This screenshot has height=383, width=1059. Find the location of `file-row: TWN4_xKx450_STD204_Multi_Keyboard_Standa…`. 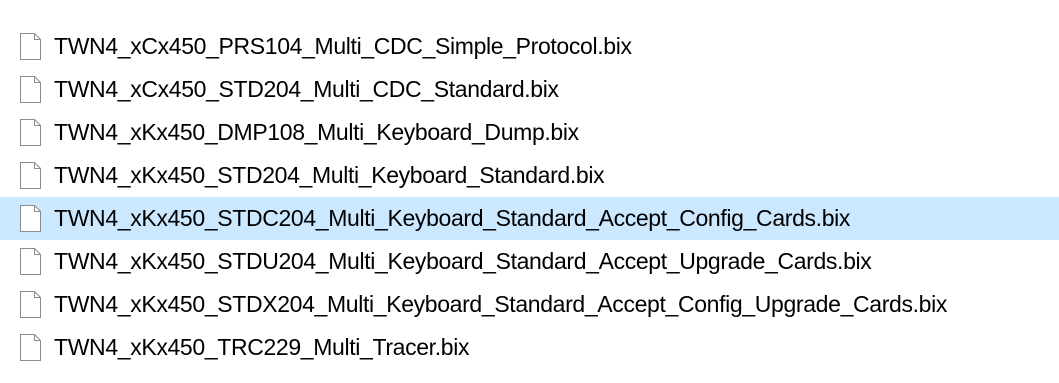

file-row: TWN4_xKx450_STD204_Multi_Keyboard_Standa… is located at coordinates (529, 175).